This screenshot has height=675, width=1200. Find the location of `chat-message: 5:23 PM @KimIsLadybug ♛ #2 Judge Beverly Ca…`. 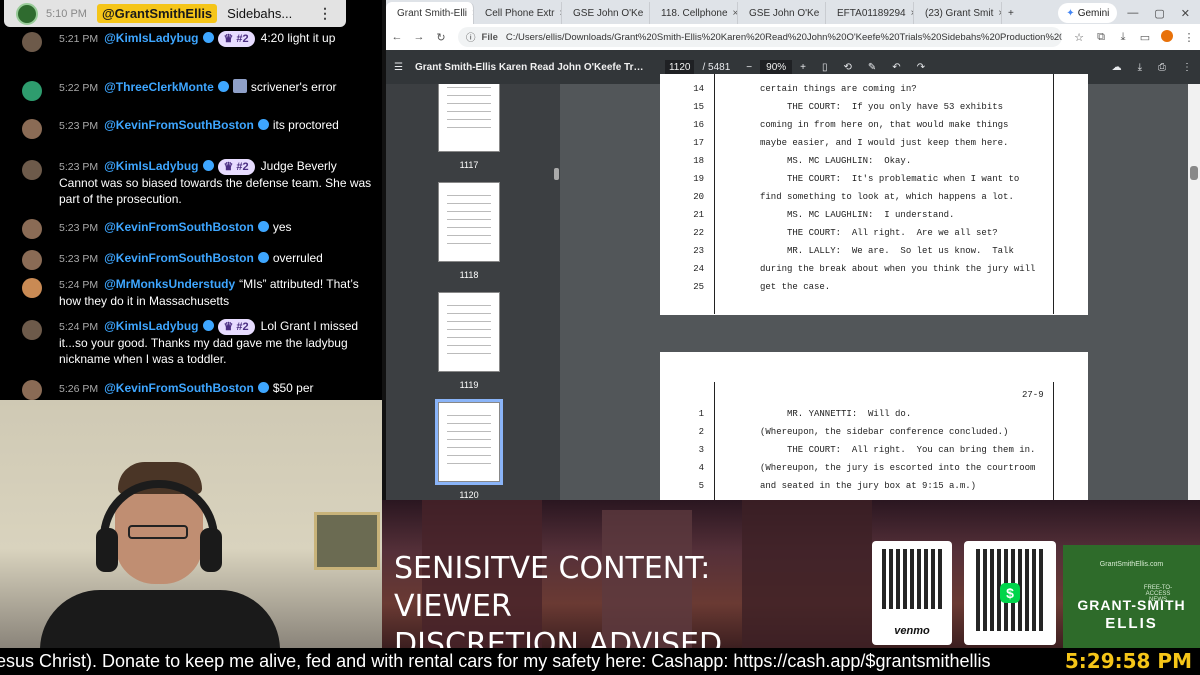

chat-message: 5:23 PM @KimIsLadybug ♛ #2 Judge Beverly Ca… is located at coordinates (191, 184).